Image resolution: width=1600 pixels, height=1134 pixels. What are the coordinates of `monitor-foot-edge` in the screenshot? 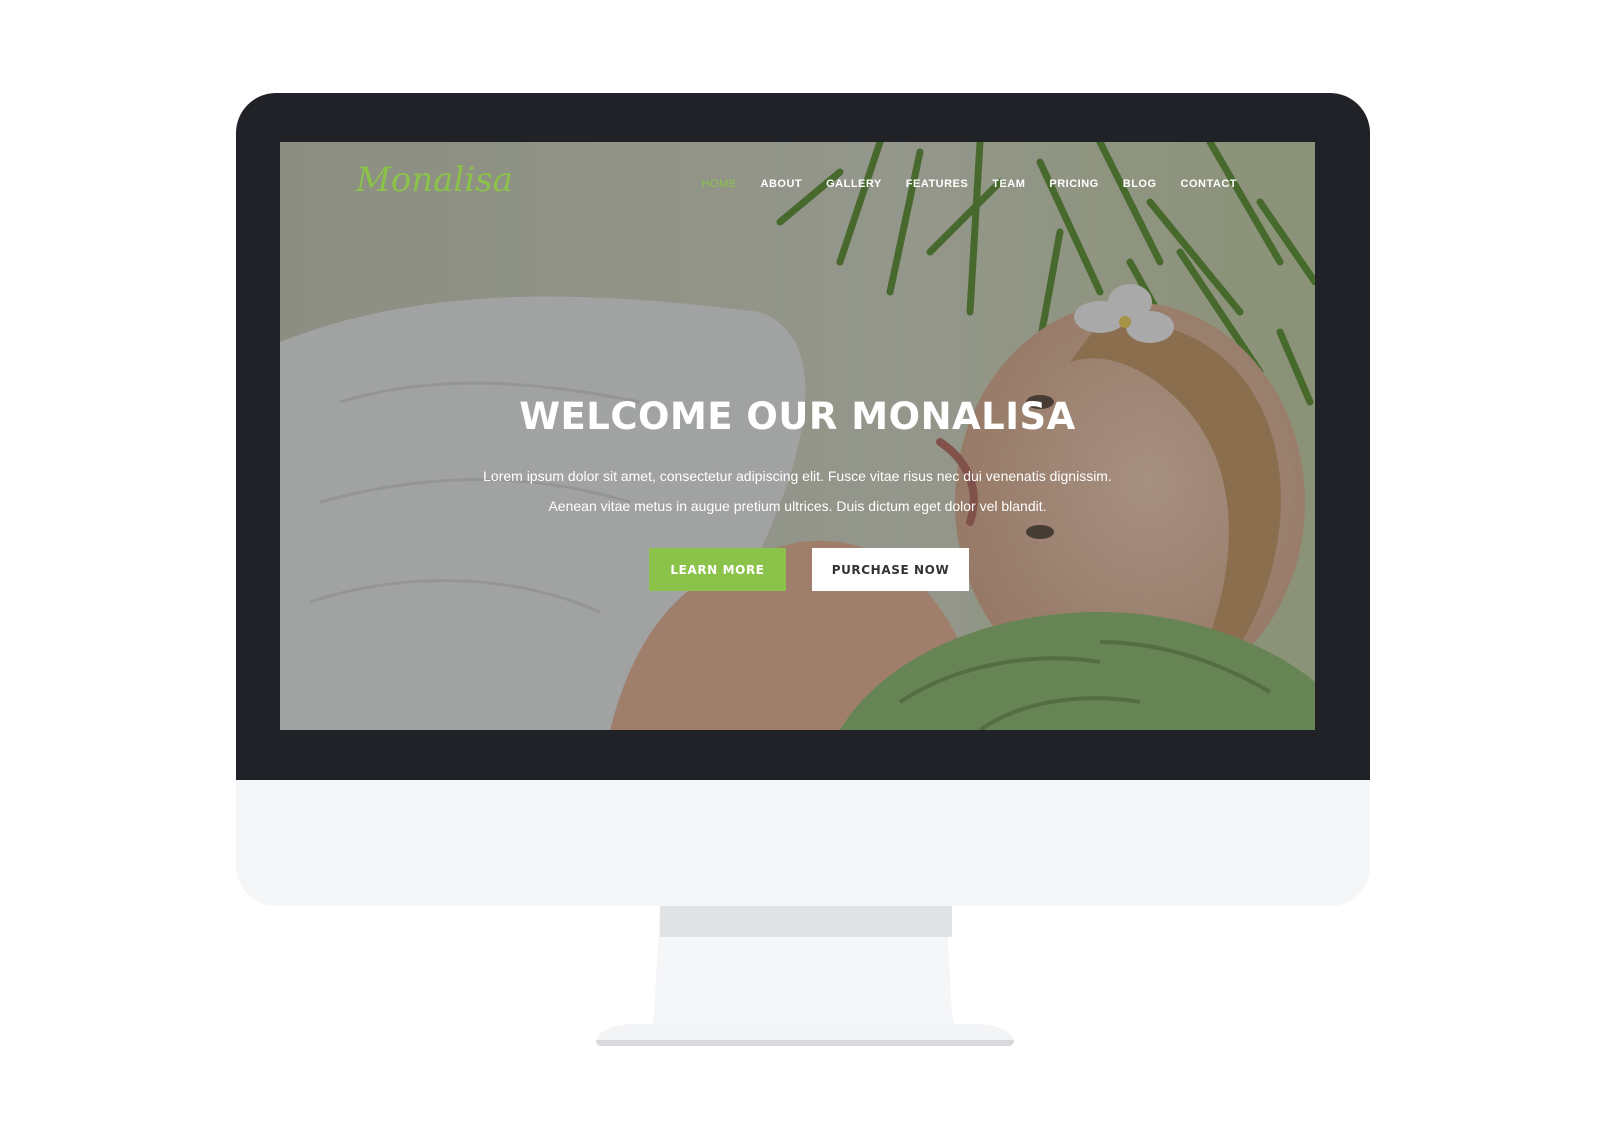 It's located at (805, 1043).